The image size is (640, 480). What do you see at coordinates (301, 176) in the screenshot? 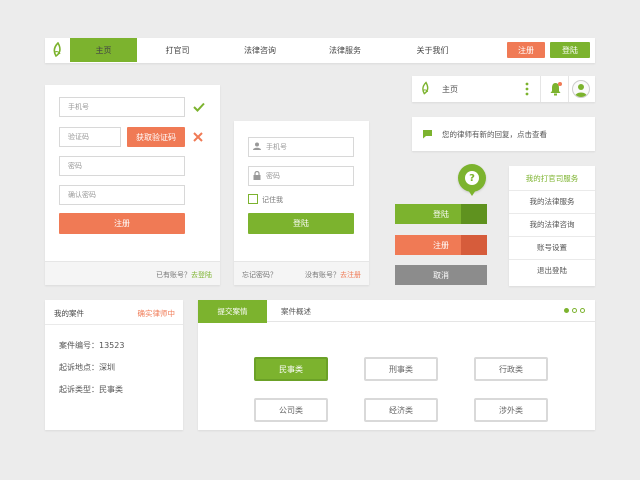
I see `login-password-field: 密码` at bounding box center [301, 176].